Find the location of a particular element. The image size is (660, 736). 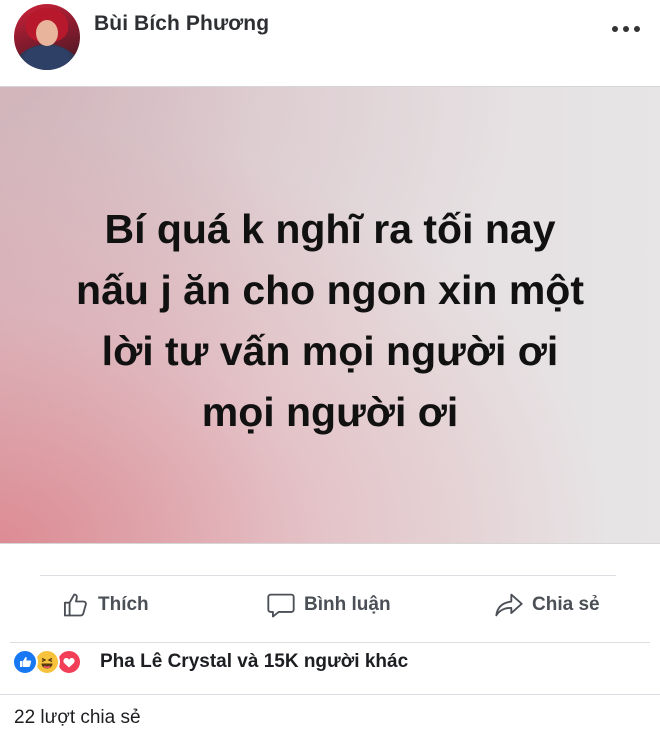

reactions-row: Pha Lê Crystal và 15K người khác is located at coordinates (330, 662).